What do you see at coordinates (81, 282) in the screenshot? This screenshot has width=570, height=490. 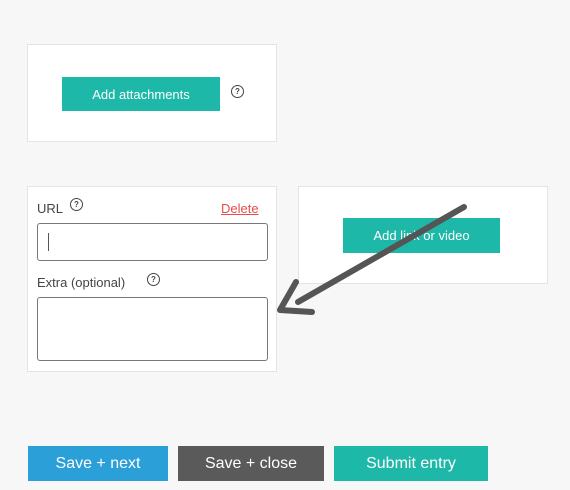 I see `extra-label: Extra (optional)` at bounding box center [81, 282].